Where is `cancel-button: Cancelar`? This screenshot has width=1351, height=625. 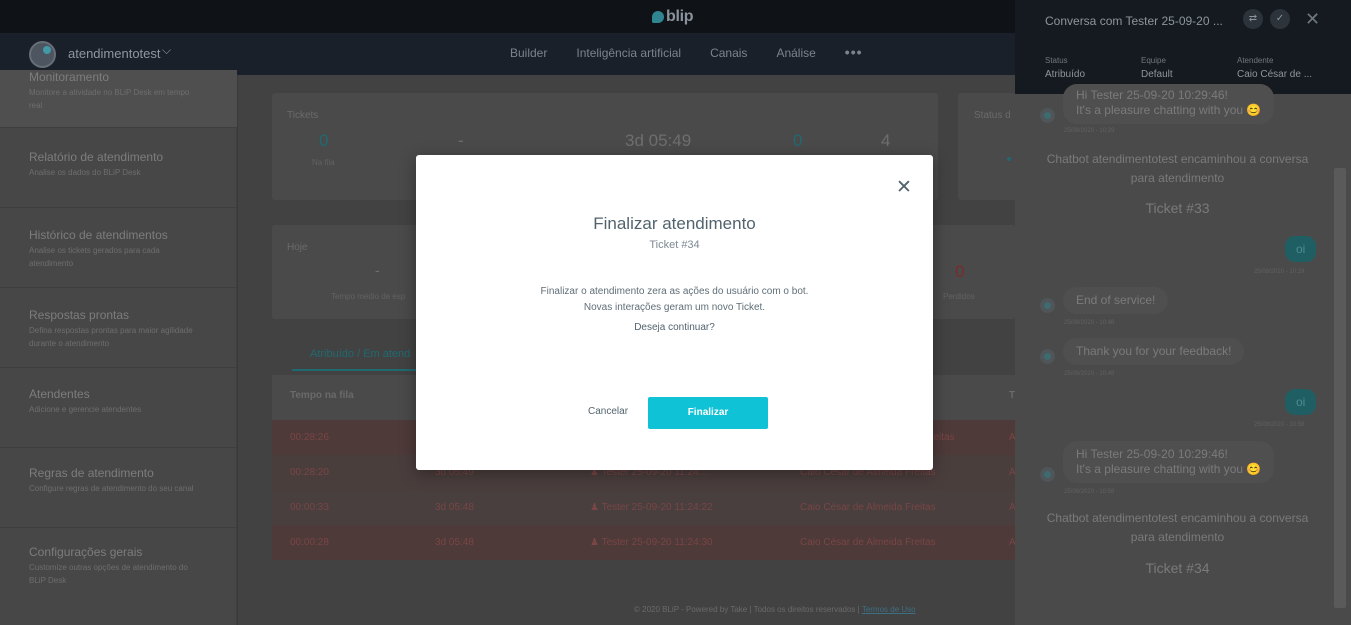 cancel-button: Cancelar is located at coordinates (608, 411).